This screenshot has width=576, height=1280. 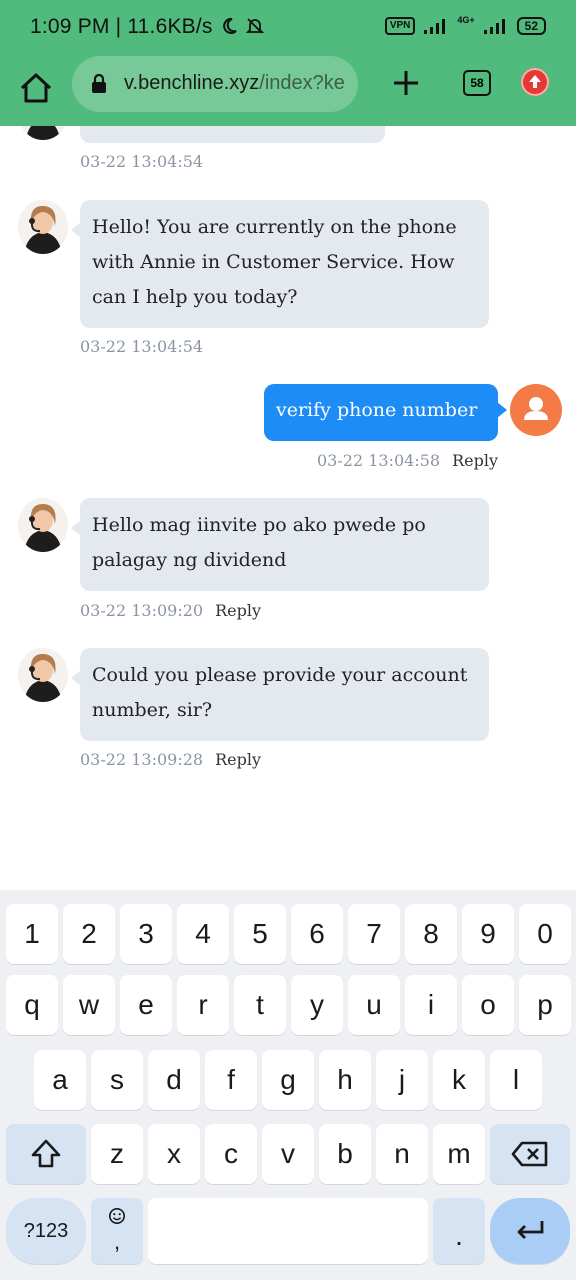 What do you see at coordinates (117, 1080) in the screenshot?
I see `key-s: s` at bounding box center [117, 1080].